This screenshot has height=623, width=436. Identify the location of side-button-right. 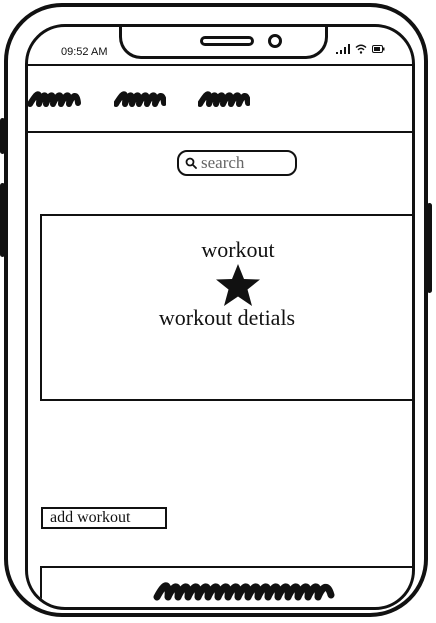
(429, 248).